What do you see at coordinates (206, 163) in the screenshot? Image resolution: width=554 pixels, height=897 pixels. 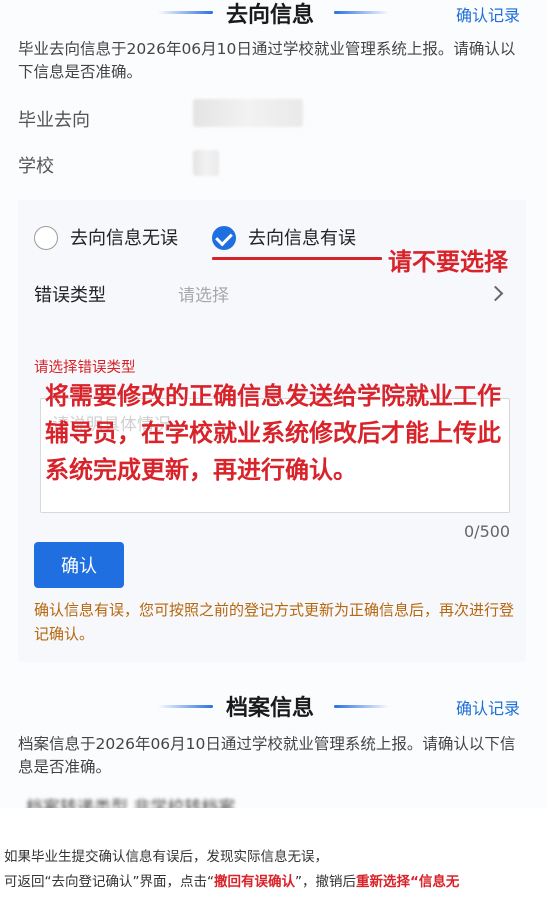 I see `school-value-redacted` at bounding box center [206, 163].